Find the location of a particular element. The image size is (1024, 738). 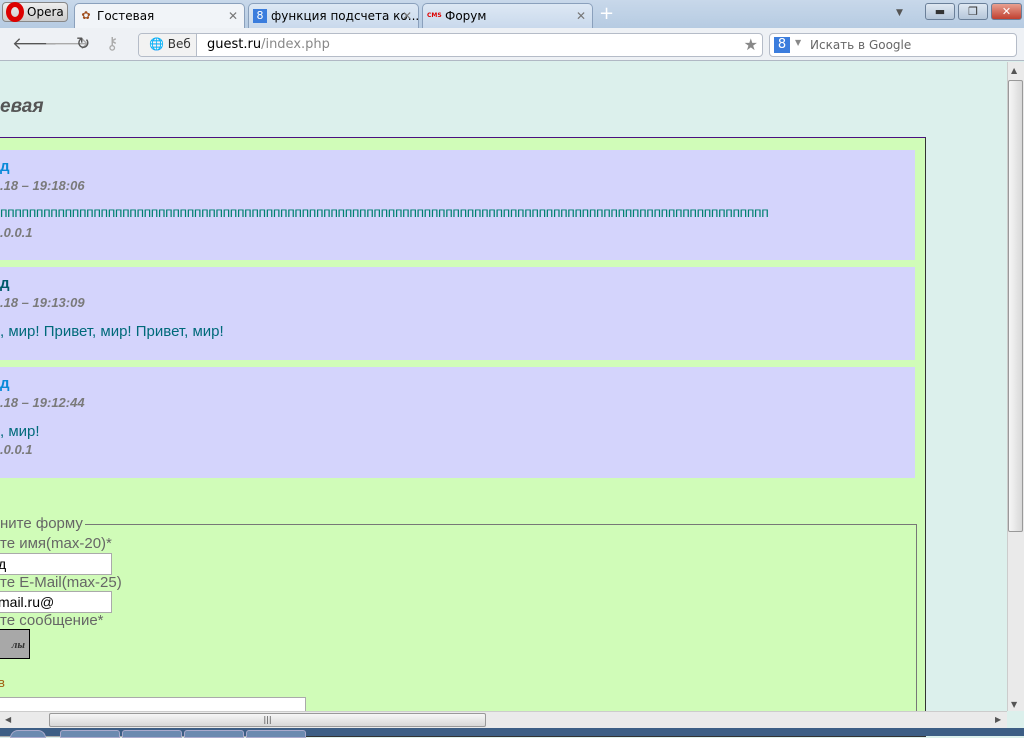

cms-favicon-icon: CMS is located at coordinates (434, 15).